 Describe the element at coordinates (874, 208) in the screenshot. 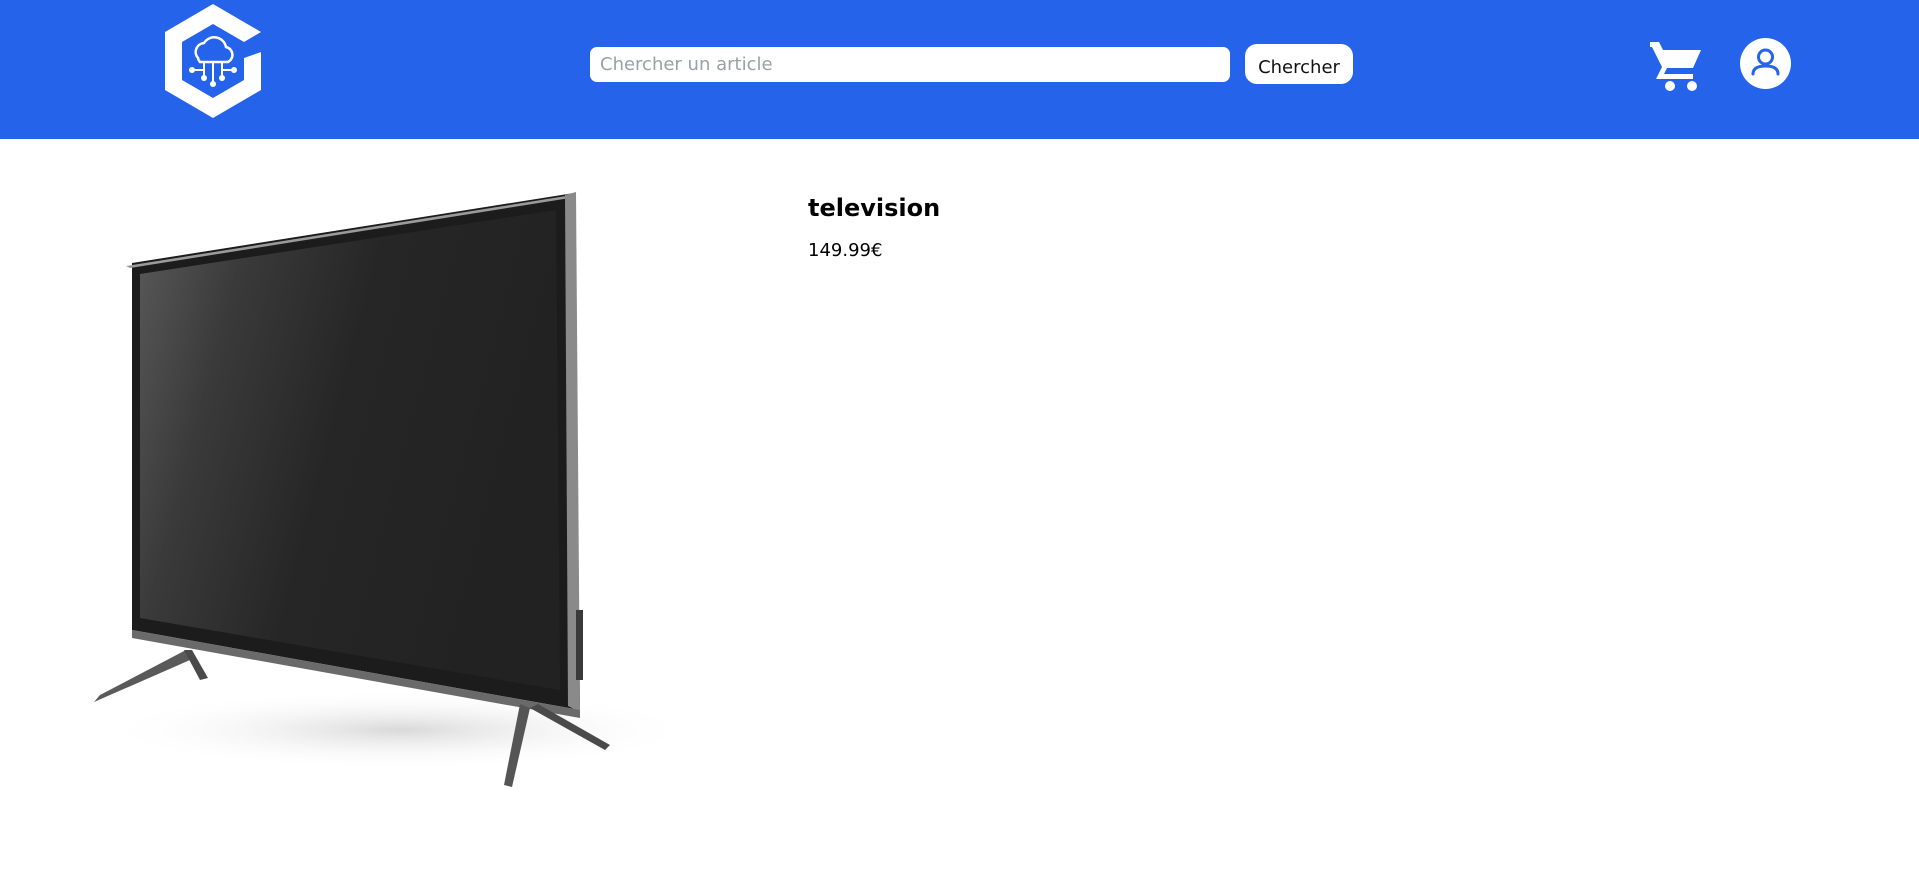

I see `product-title: television` at that location.